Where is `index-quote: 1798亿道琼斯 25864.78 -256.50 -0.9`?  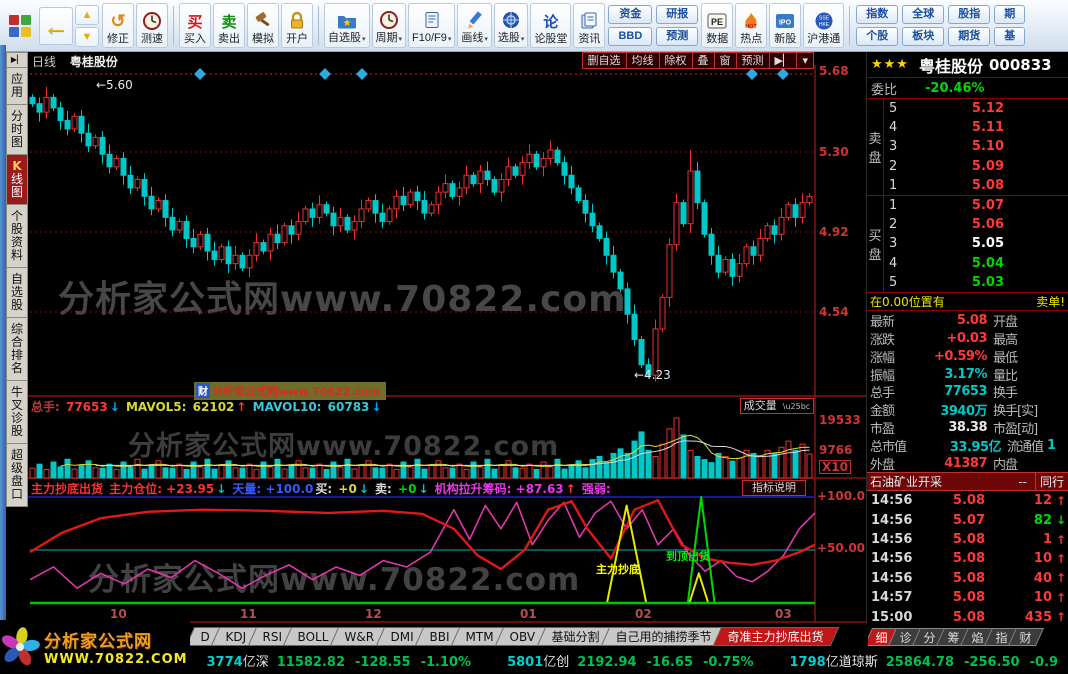
index-quote: 1798亿道琼斯 25864.78 -256.50 -0.9 is located at coordinates (923, 662).